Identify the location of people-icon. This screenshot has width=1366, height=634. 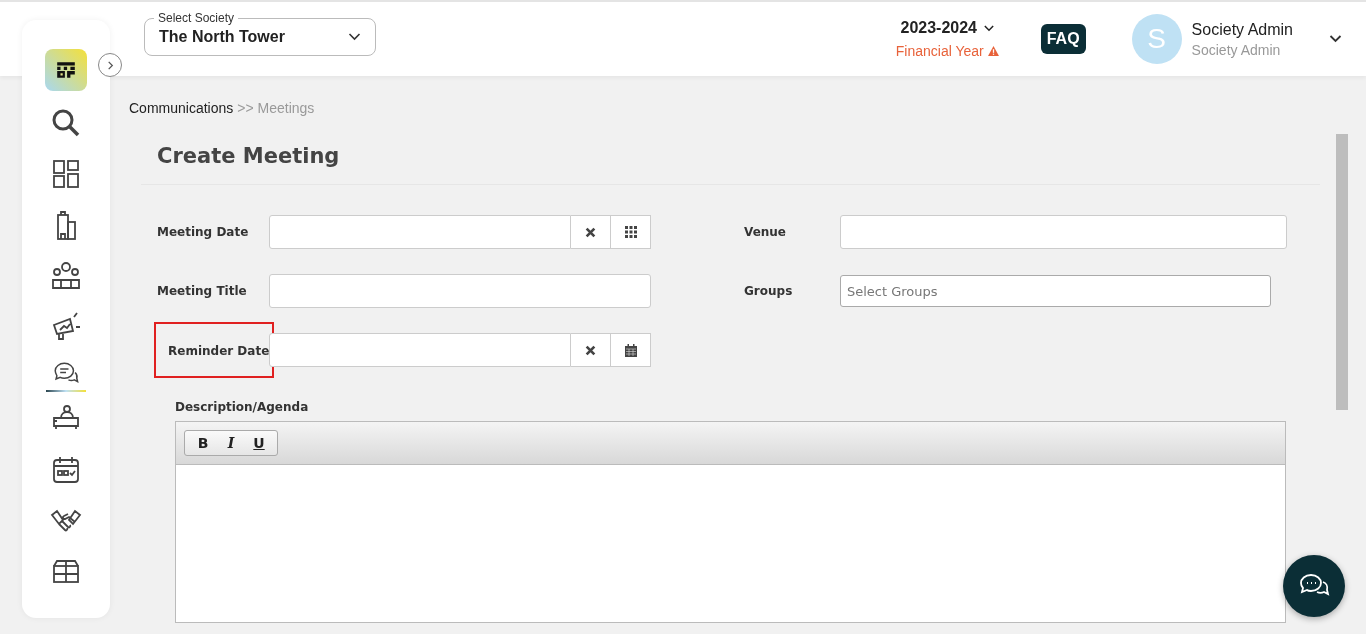
(66, 276).